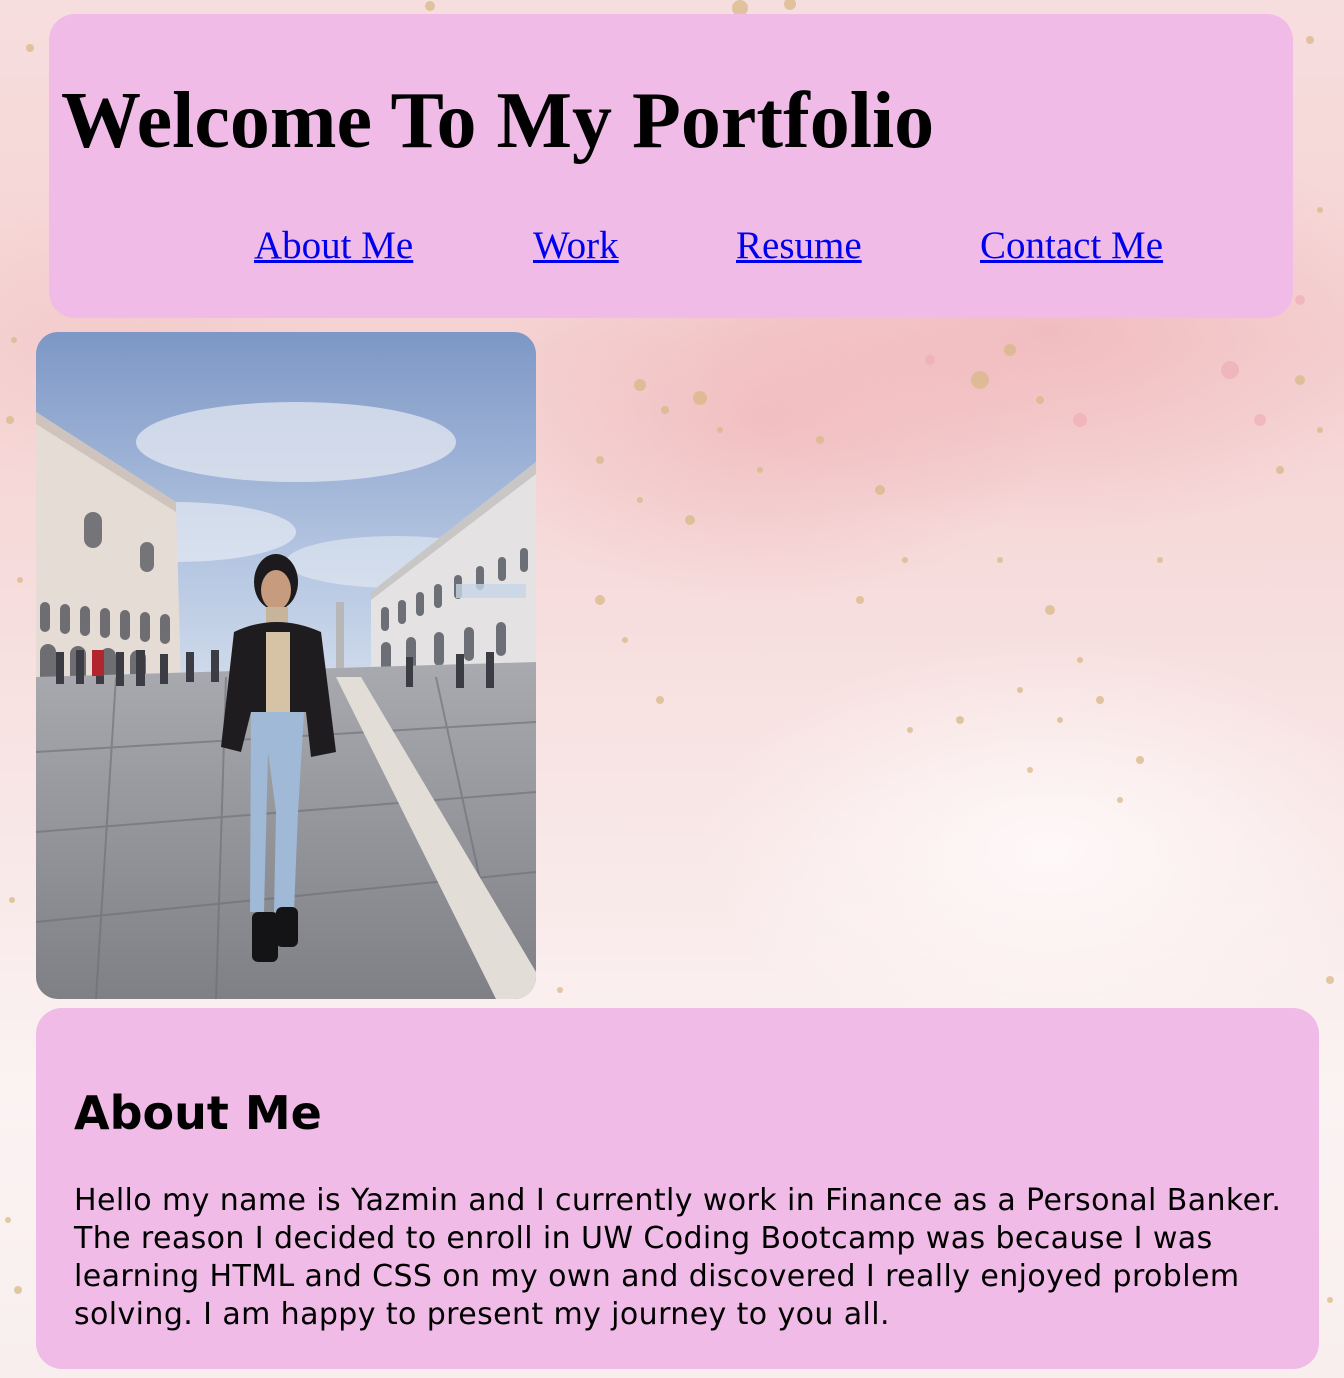 The image size is (1344, 1378). What do you see at coordinates (198, 1113) in the screenshot?
I see `about-me-heading: About Me` at bounding box center [198, 1113].